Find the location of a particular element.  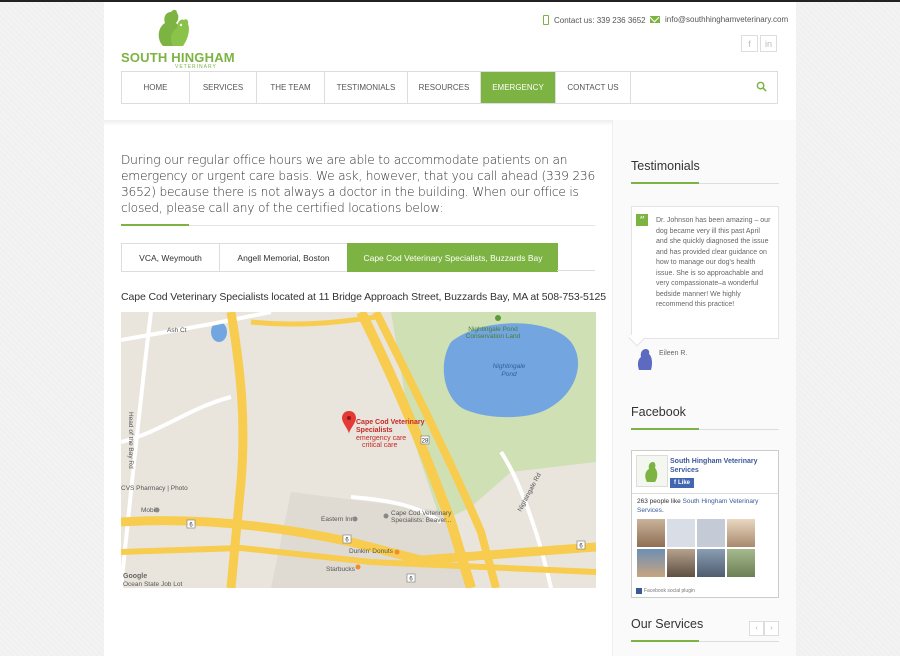

fb-plugin-icon is located at coordinates (639, 591).